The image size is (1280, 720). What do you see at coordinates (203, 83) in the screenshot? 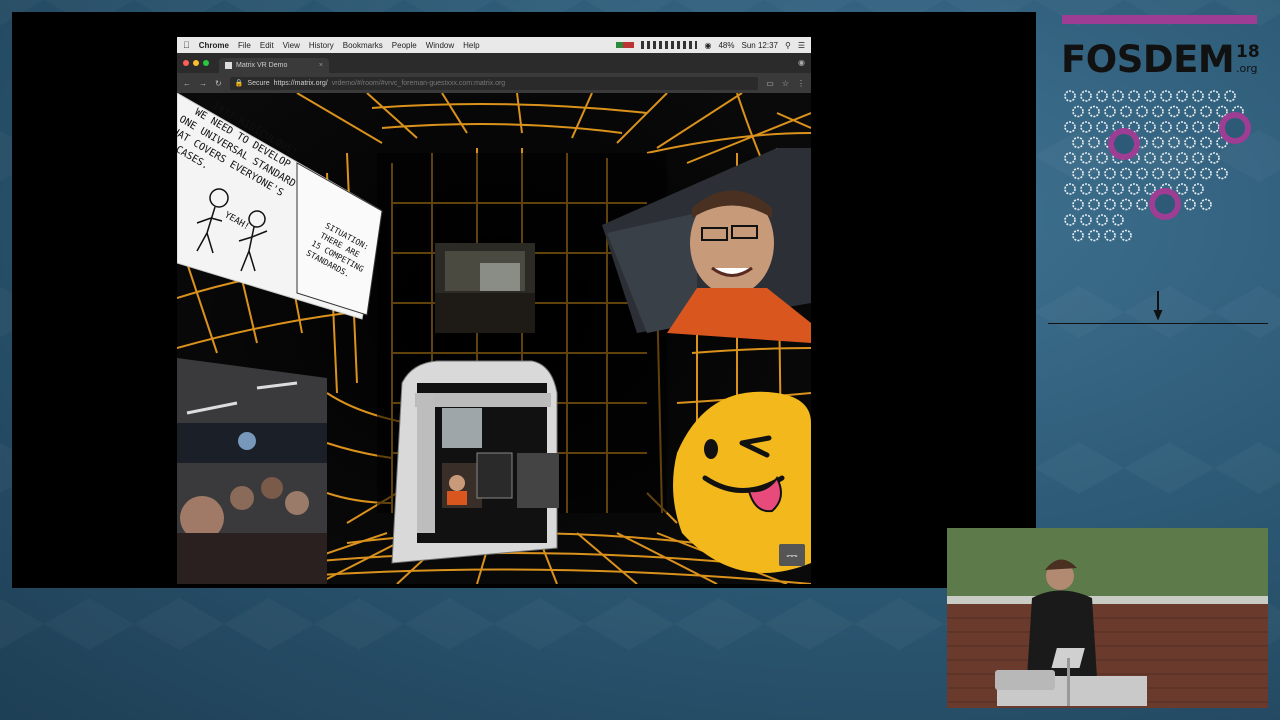
I see `forward-arrow-icon: →` at bounding box center [203, 83].